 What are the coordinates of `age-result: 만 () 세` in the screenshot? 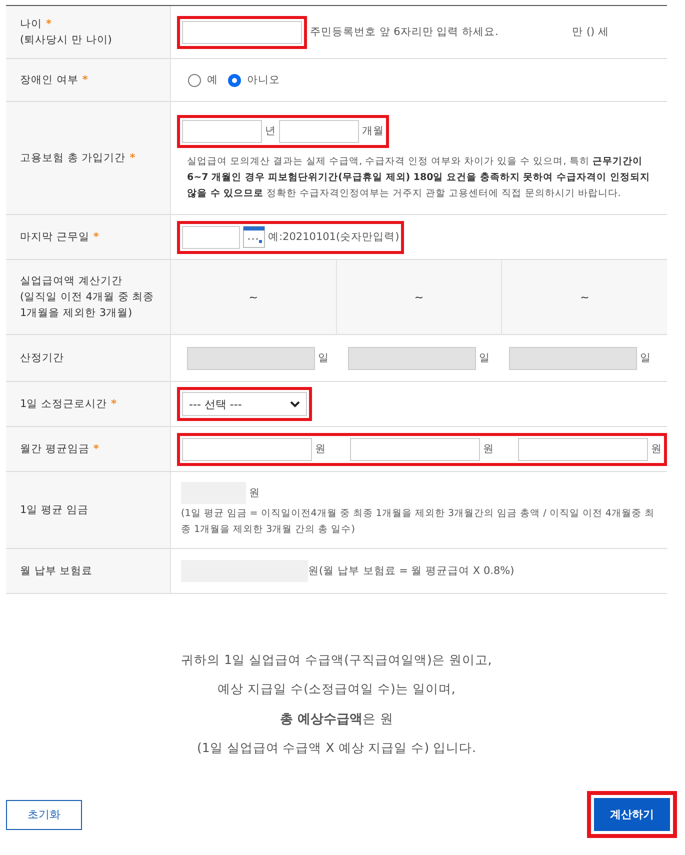 It's located at (590, 32).